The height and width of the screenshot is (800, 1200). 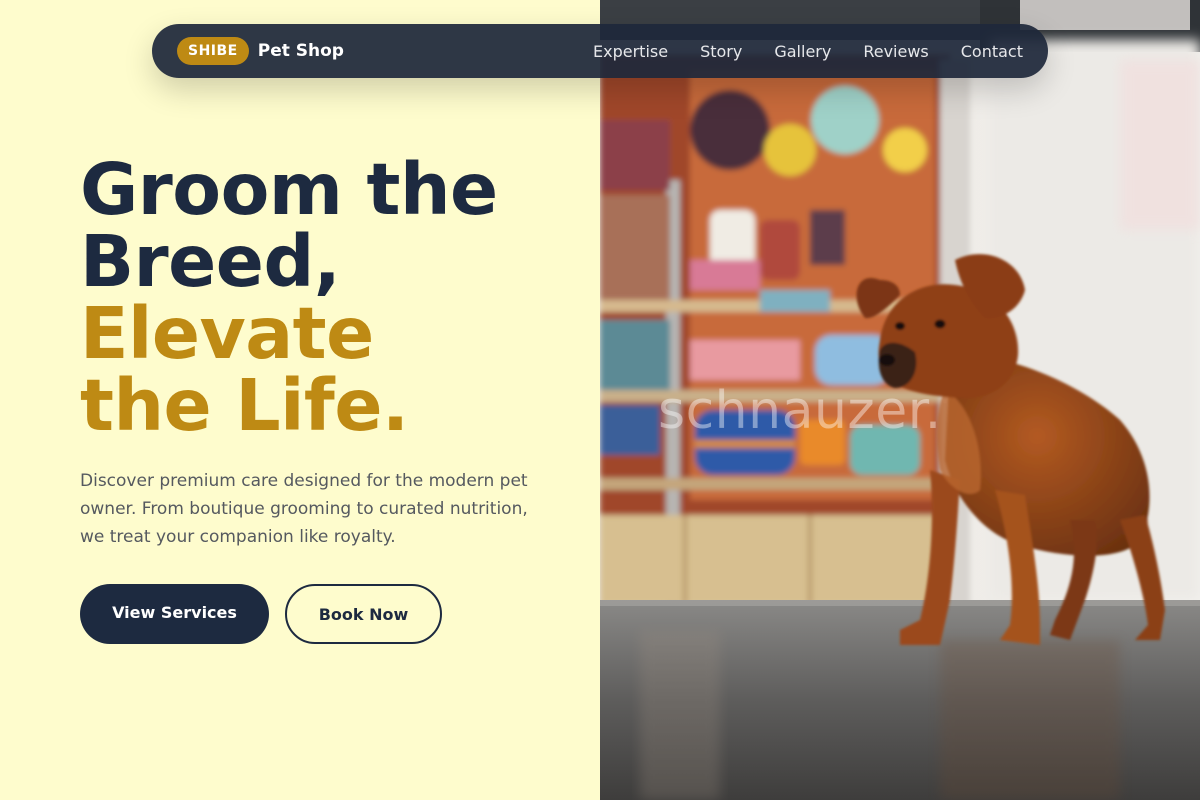 I want to click on book-now-button: Book Now, so click(x=363, y=614).